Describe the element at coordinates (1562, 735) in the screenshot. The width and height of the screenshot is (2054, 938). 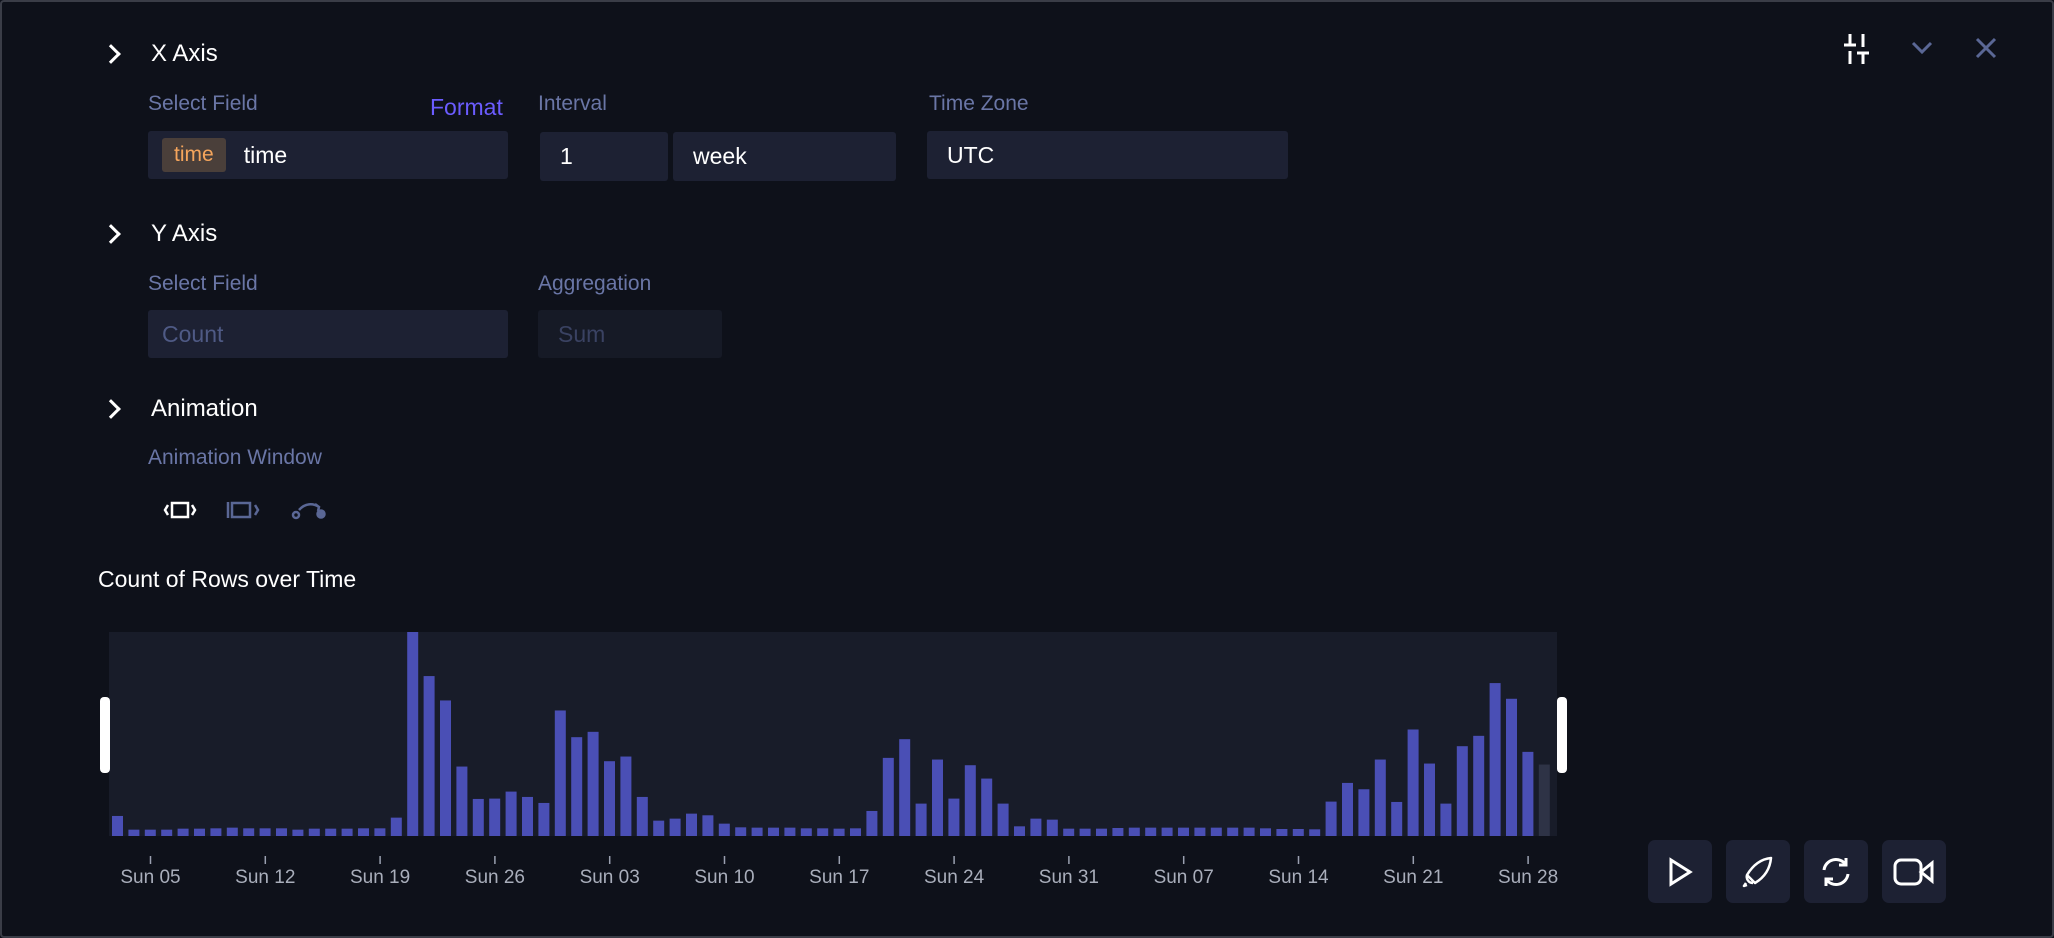
I see `brush-handle-right` at that location.